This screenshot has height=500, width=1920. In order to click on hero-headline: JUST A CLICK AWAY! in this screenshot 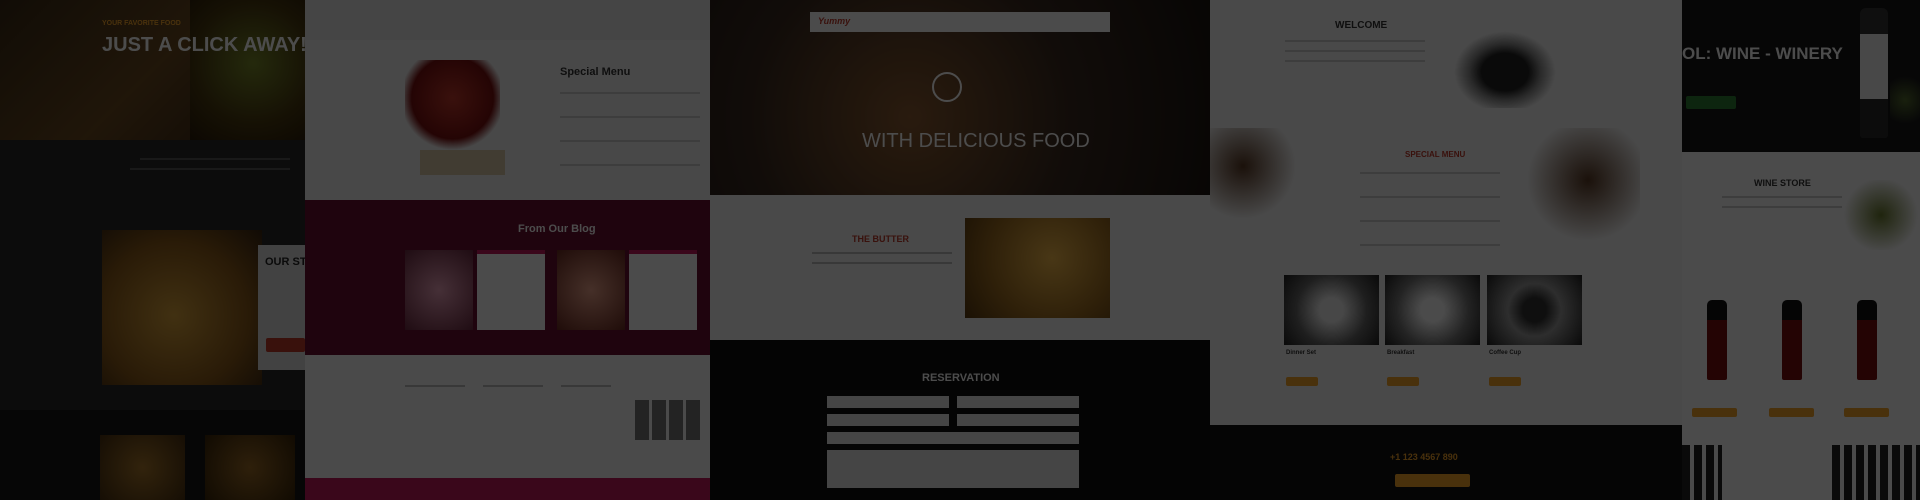, I will do `click(203, 45)`.